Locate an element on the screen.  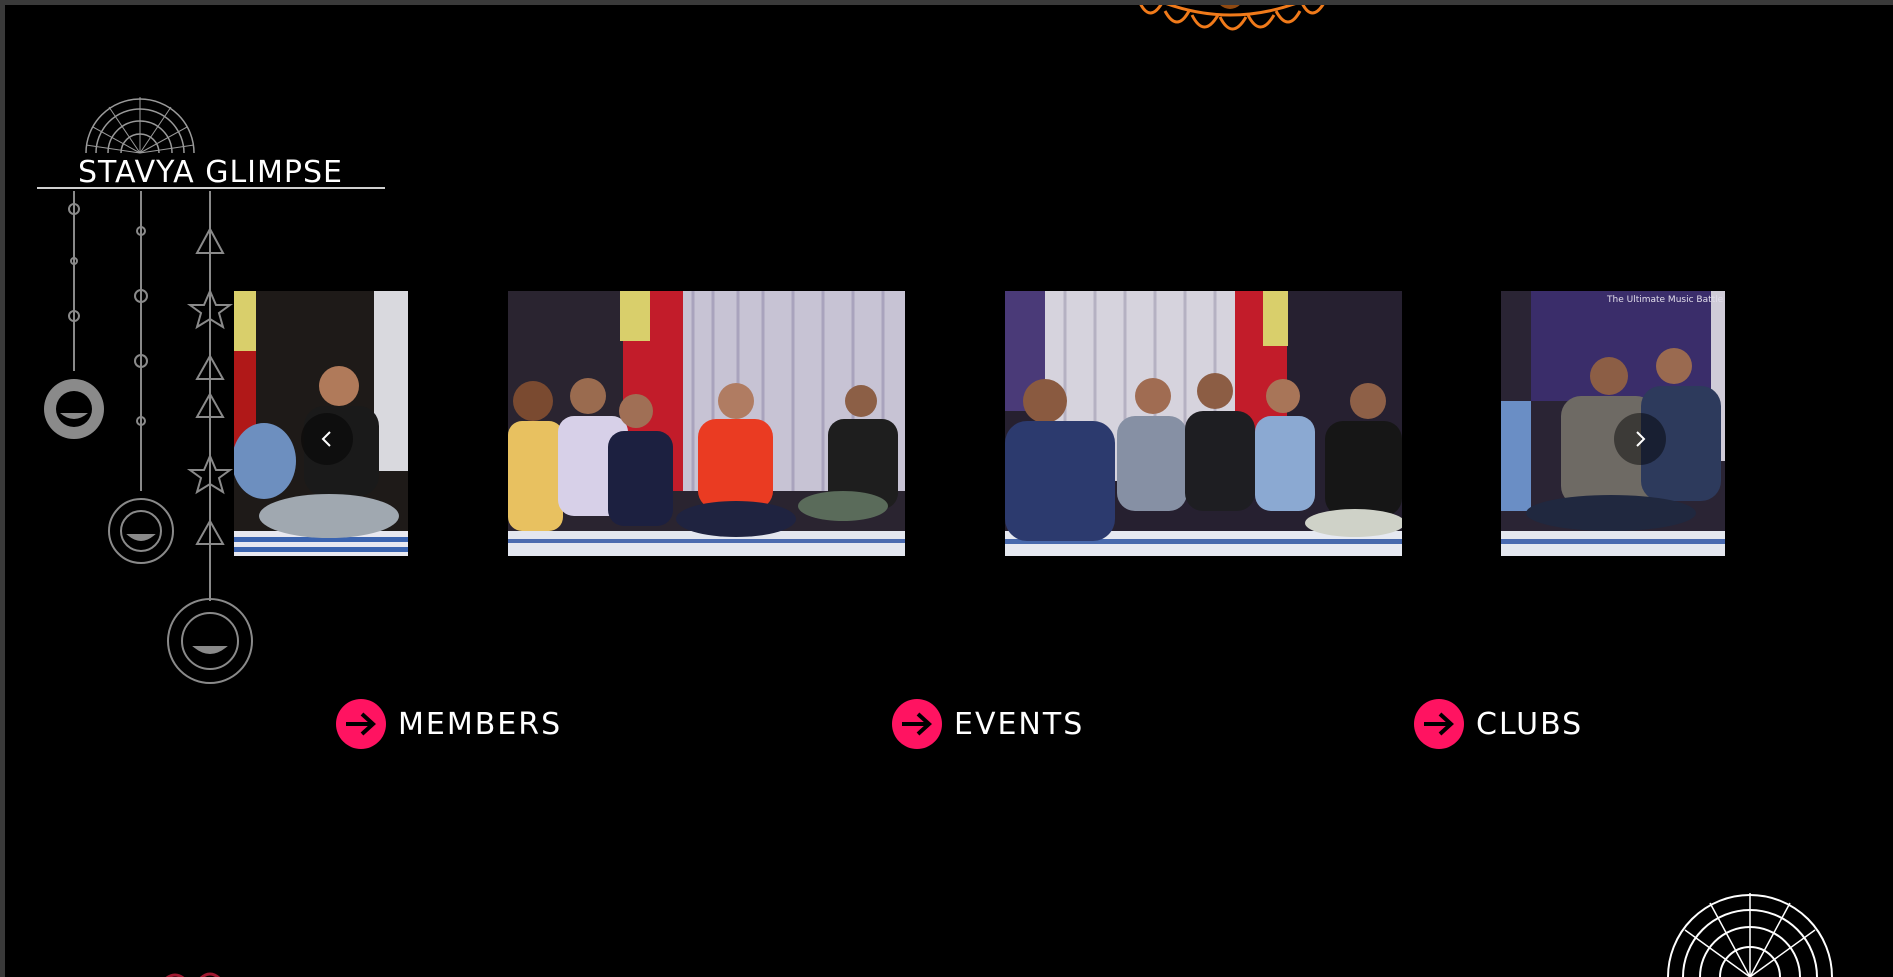
photo-image: The Ultimate Music Battle is located at coordinates (1613, 423).